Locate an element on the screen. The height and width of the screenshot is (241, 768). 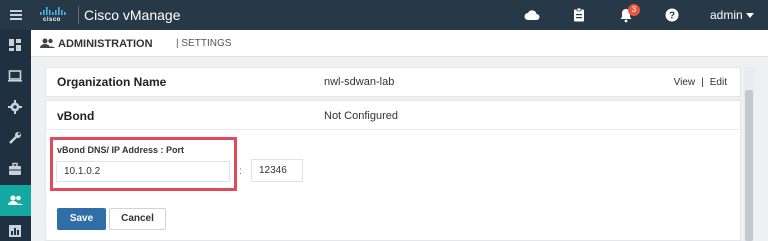
configuration-icon is located at coordinates (15, 107).